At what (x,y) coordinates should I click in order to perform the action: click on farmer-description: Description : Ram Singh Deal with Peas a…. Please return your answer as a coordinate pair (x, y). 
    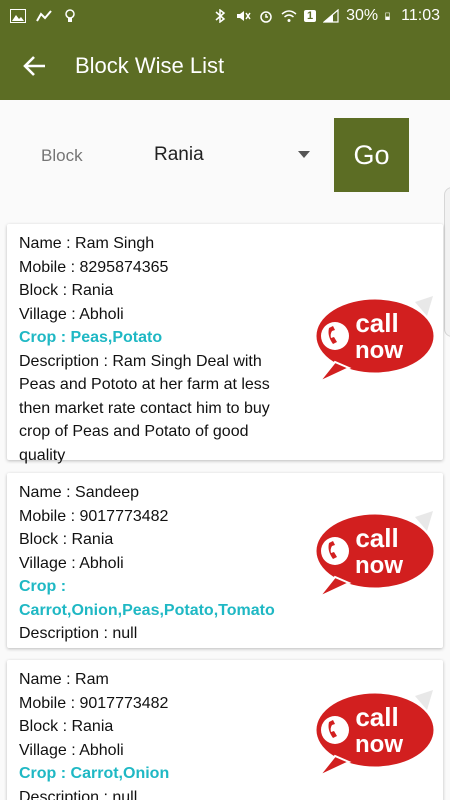
    Looking at the image, I should click on (144, 408).